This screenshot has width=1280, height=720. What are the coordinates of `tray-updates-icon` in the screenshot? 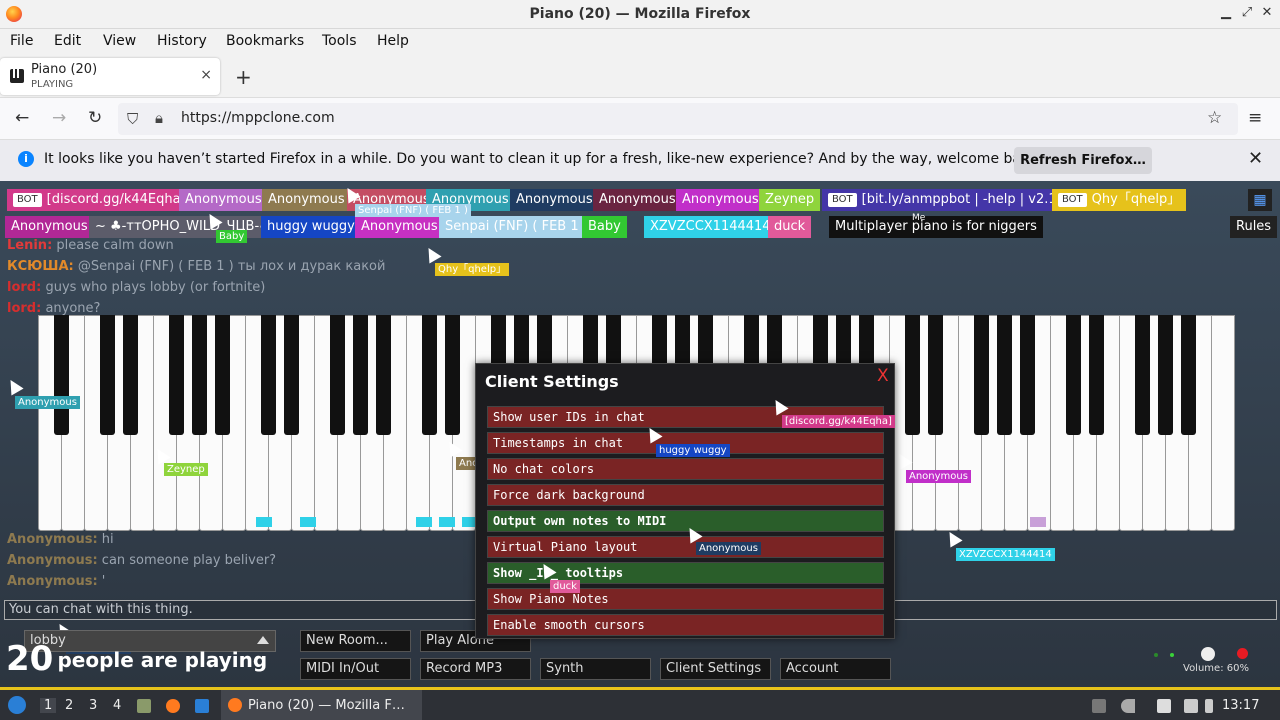 It's located at (1099, 706).